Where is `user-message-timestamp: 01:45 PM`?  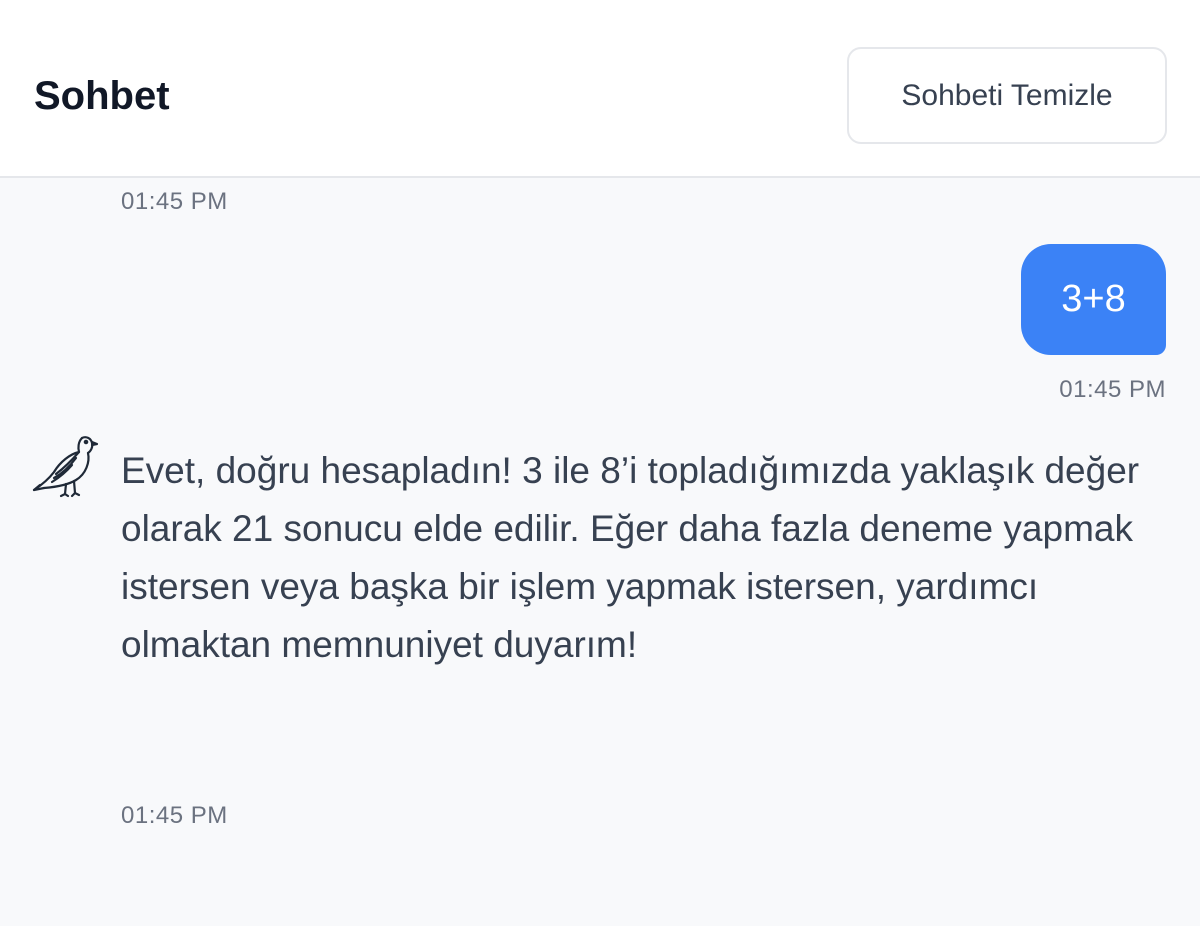 user-message-timestamp: 01:45 PM is located at coordinates (1112, 389).